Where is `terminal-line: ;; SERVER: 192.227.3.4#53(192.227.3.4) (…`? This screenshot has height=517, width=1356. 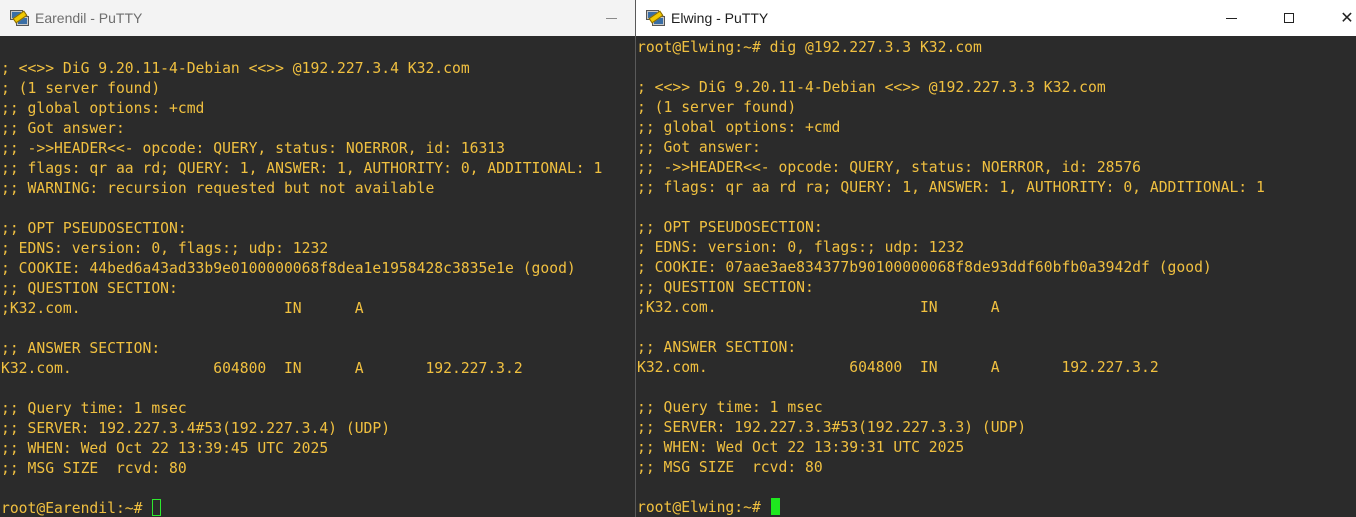
terminal-line: ;; SERVER: 192.227.3.4#53(192.227.3.4) (… is located at coordinates (196, 428).